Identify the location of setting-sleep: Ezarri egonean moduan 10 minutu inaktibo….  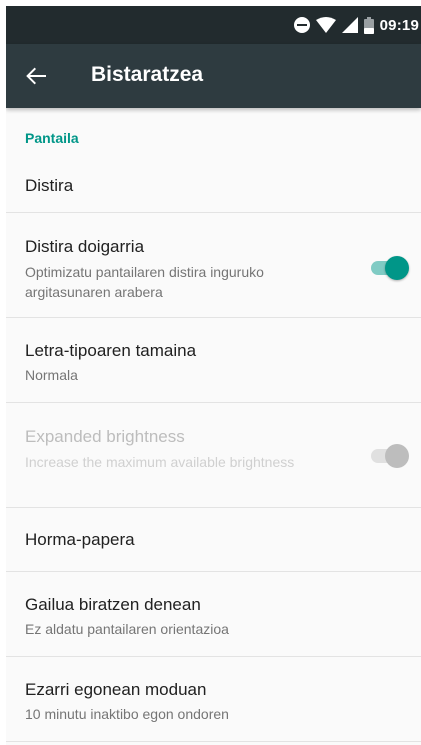
(213, 699).